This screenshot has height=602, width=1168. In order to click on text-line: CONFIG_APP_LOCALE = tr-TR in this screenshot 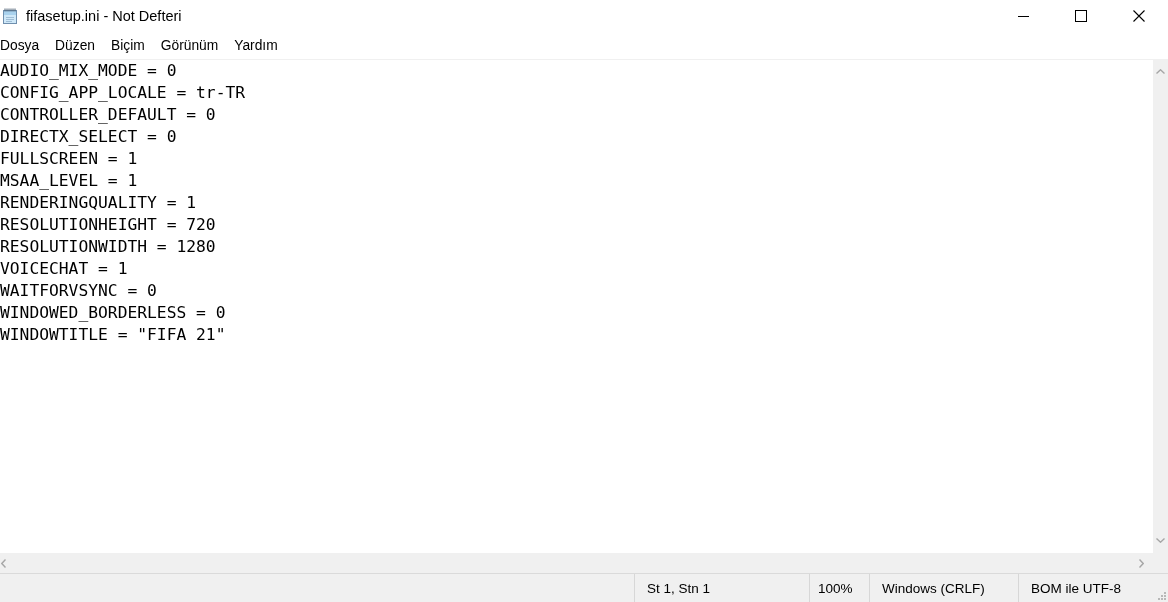, I will do `click(123, 93)`.